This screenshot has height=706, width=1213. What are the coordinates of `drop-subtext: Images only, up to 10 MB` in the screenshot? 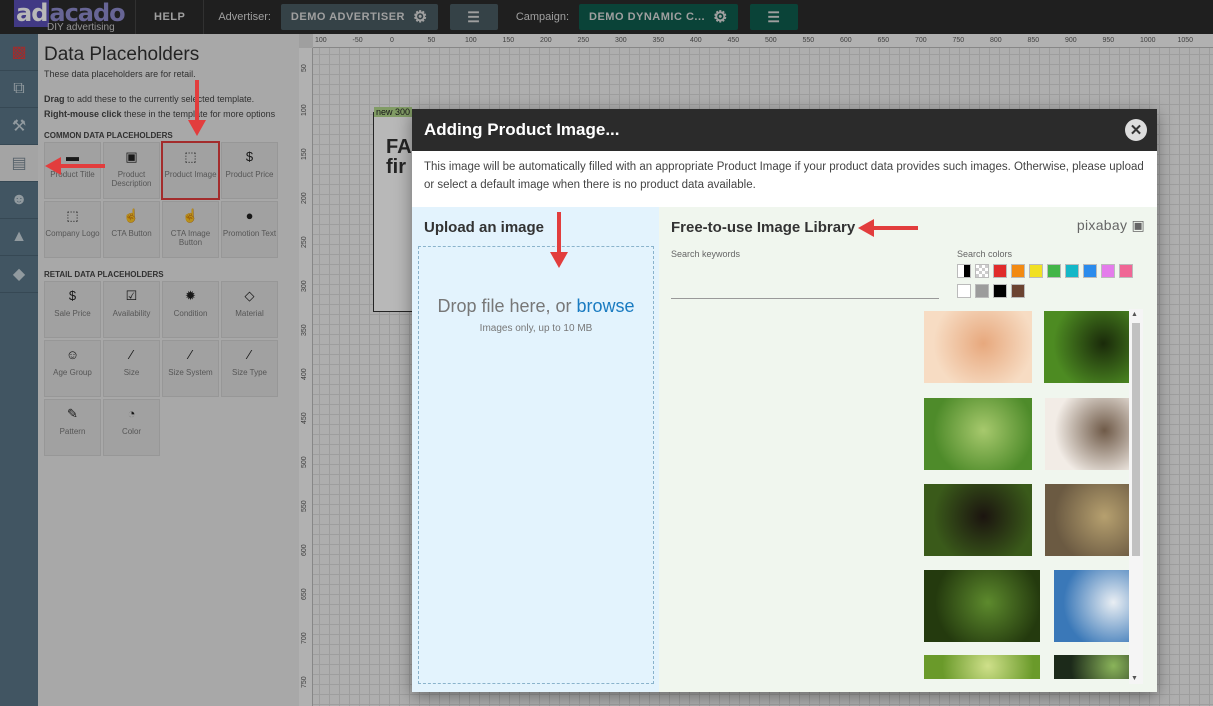 It's located at (536, 328).